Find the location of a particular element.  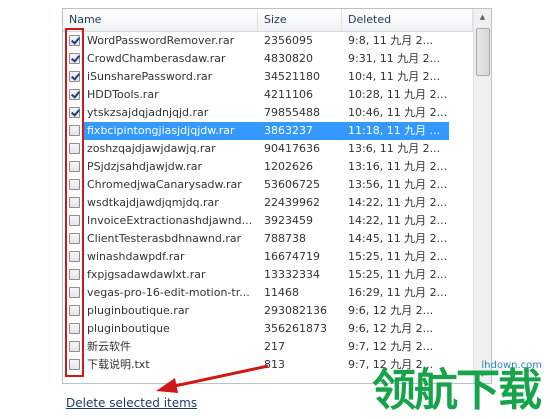

watermark-text: 领航下载 is located at coordinates (457, 390).